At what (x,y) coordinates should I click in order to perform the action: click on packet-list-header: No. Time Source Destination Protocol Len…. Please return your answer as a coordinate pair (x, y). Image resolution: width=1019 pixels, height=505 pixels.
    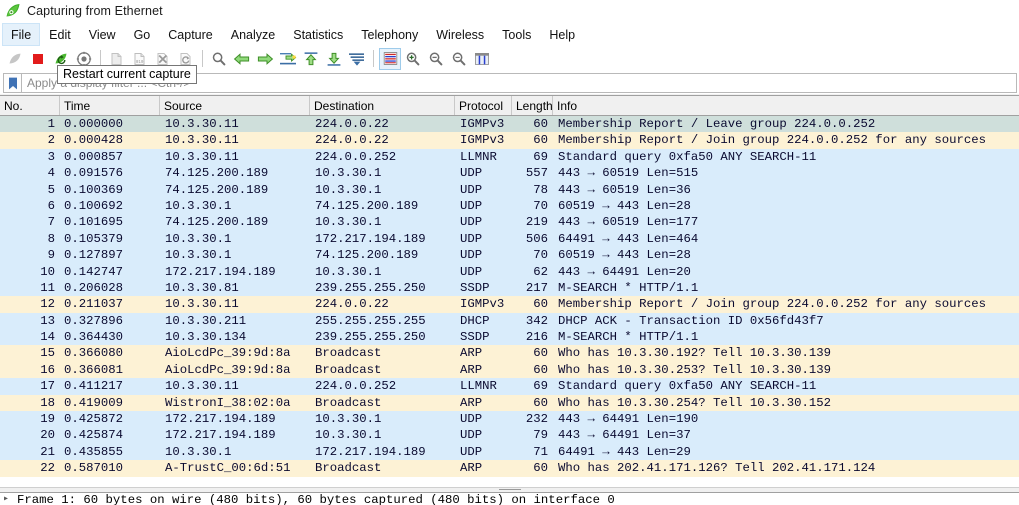
    Looking at the image, I should click on (509, 105).